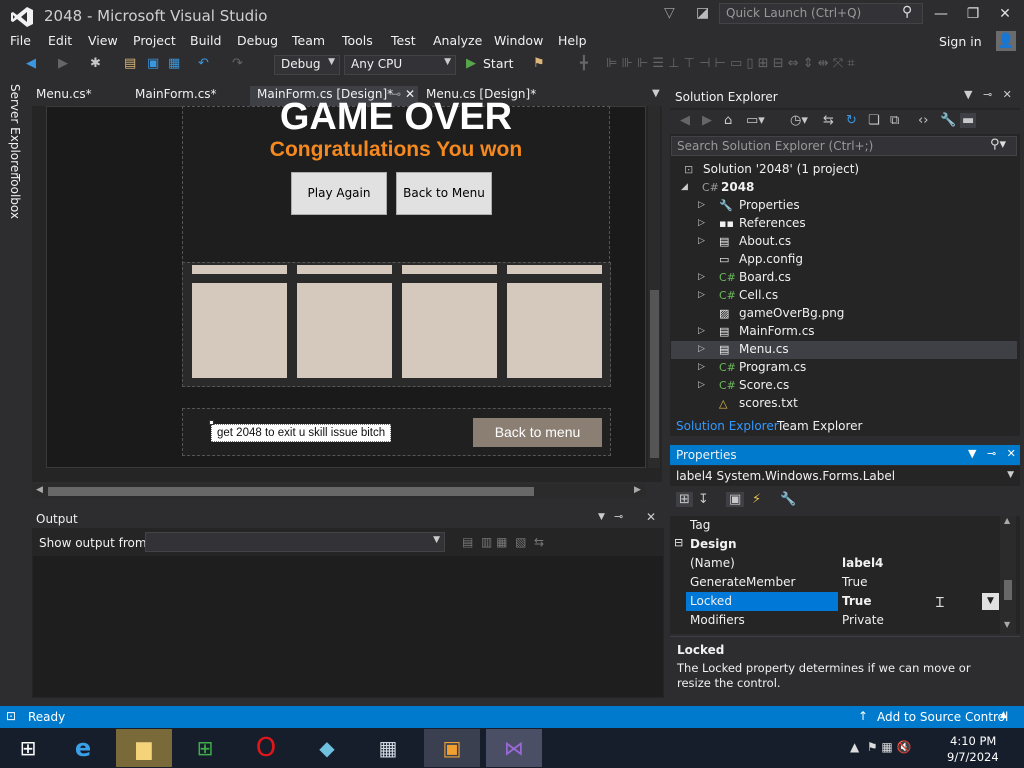  Describe the element at coordinates (844, 350) in the screenshot. I see `tree-item-selected: ▷ ▤ Menu.cs` at that location.